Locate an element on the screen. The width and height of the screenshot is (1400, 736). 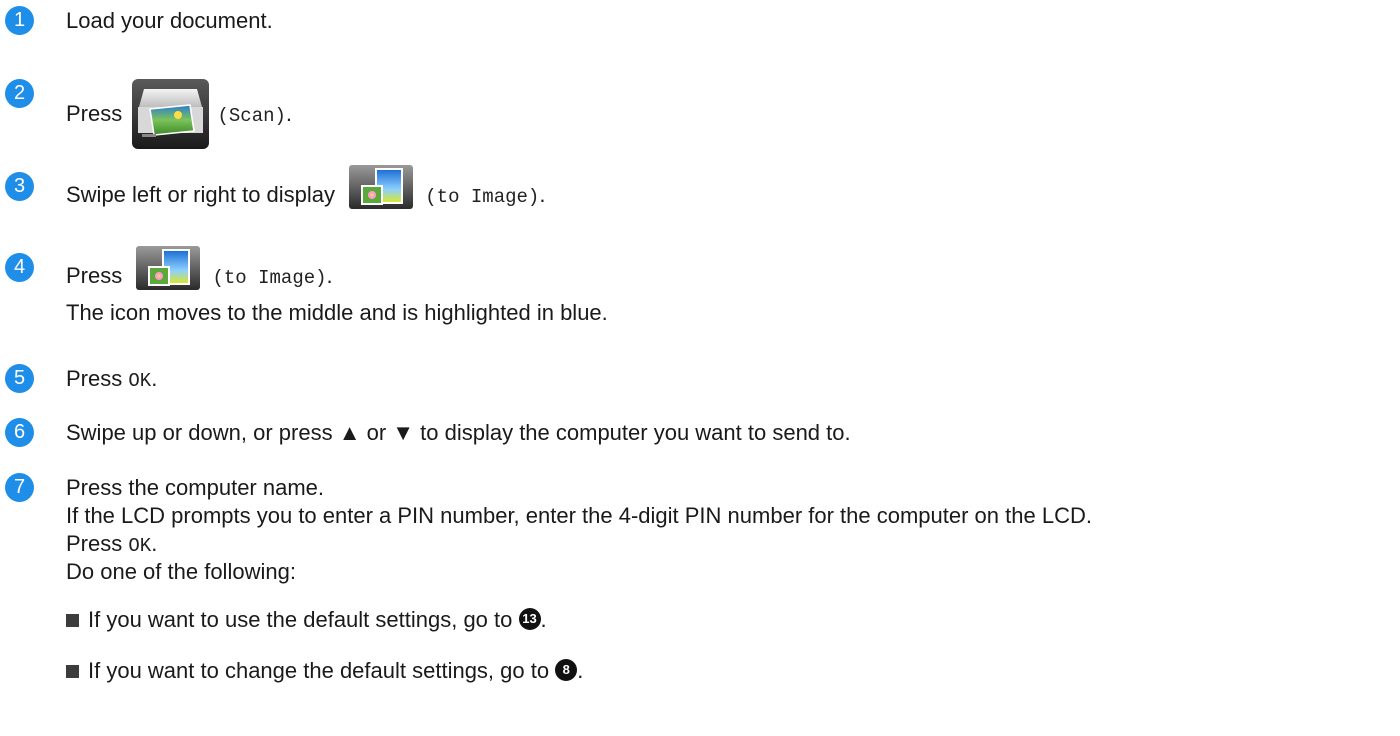
scan-icon is located at coordinates (171, 114).